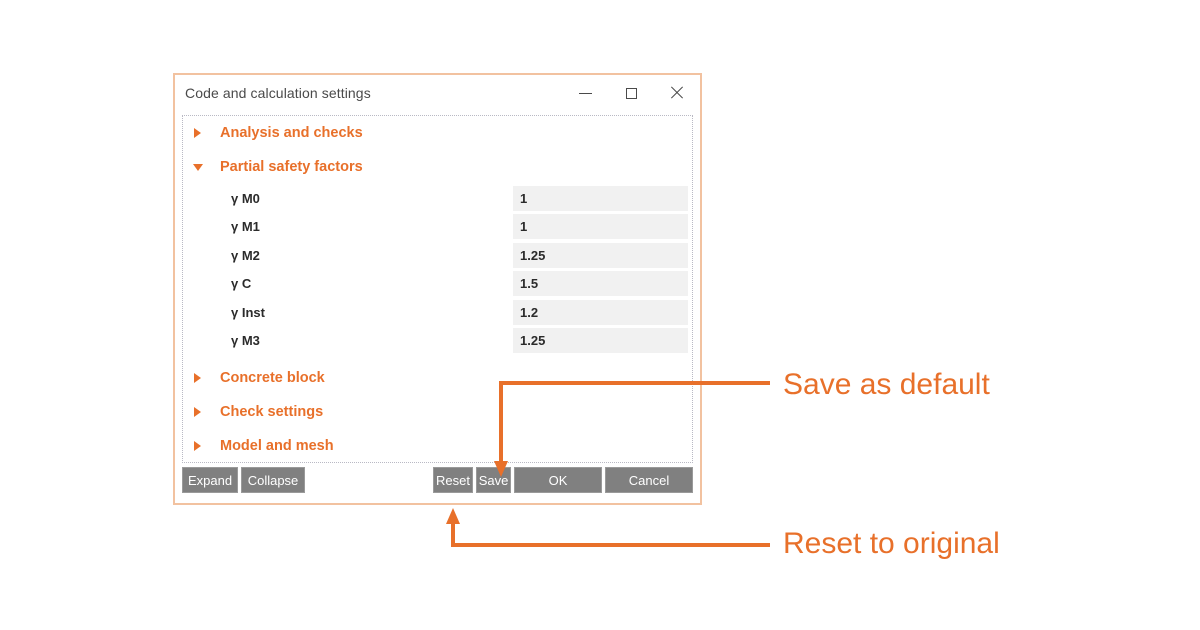 This screenshot has width=1200, height=630. I want to click on param-label: γ M2, so click(245, 255).